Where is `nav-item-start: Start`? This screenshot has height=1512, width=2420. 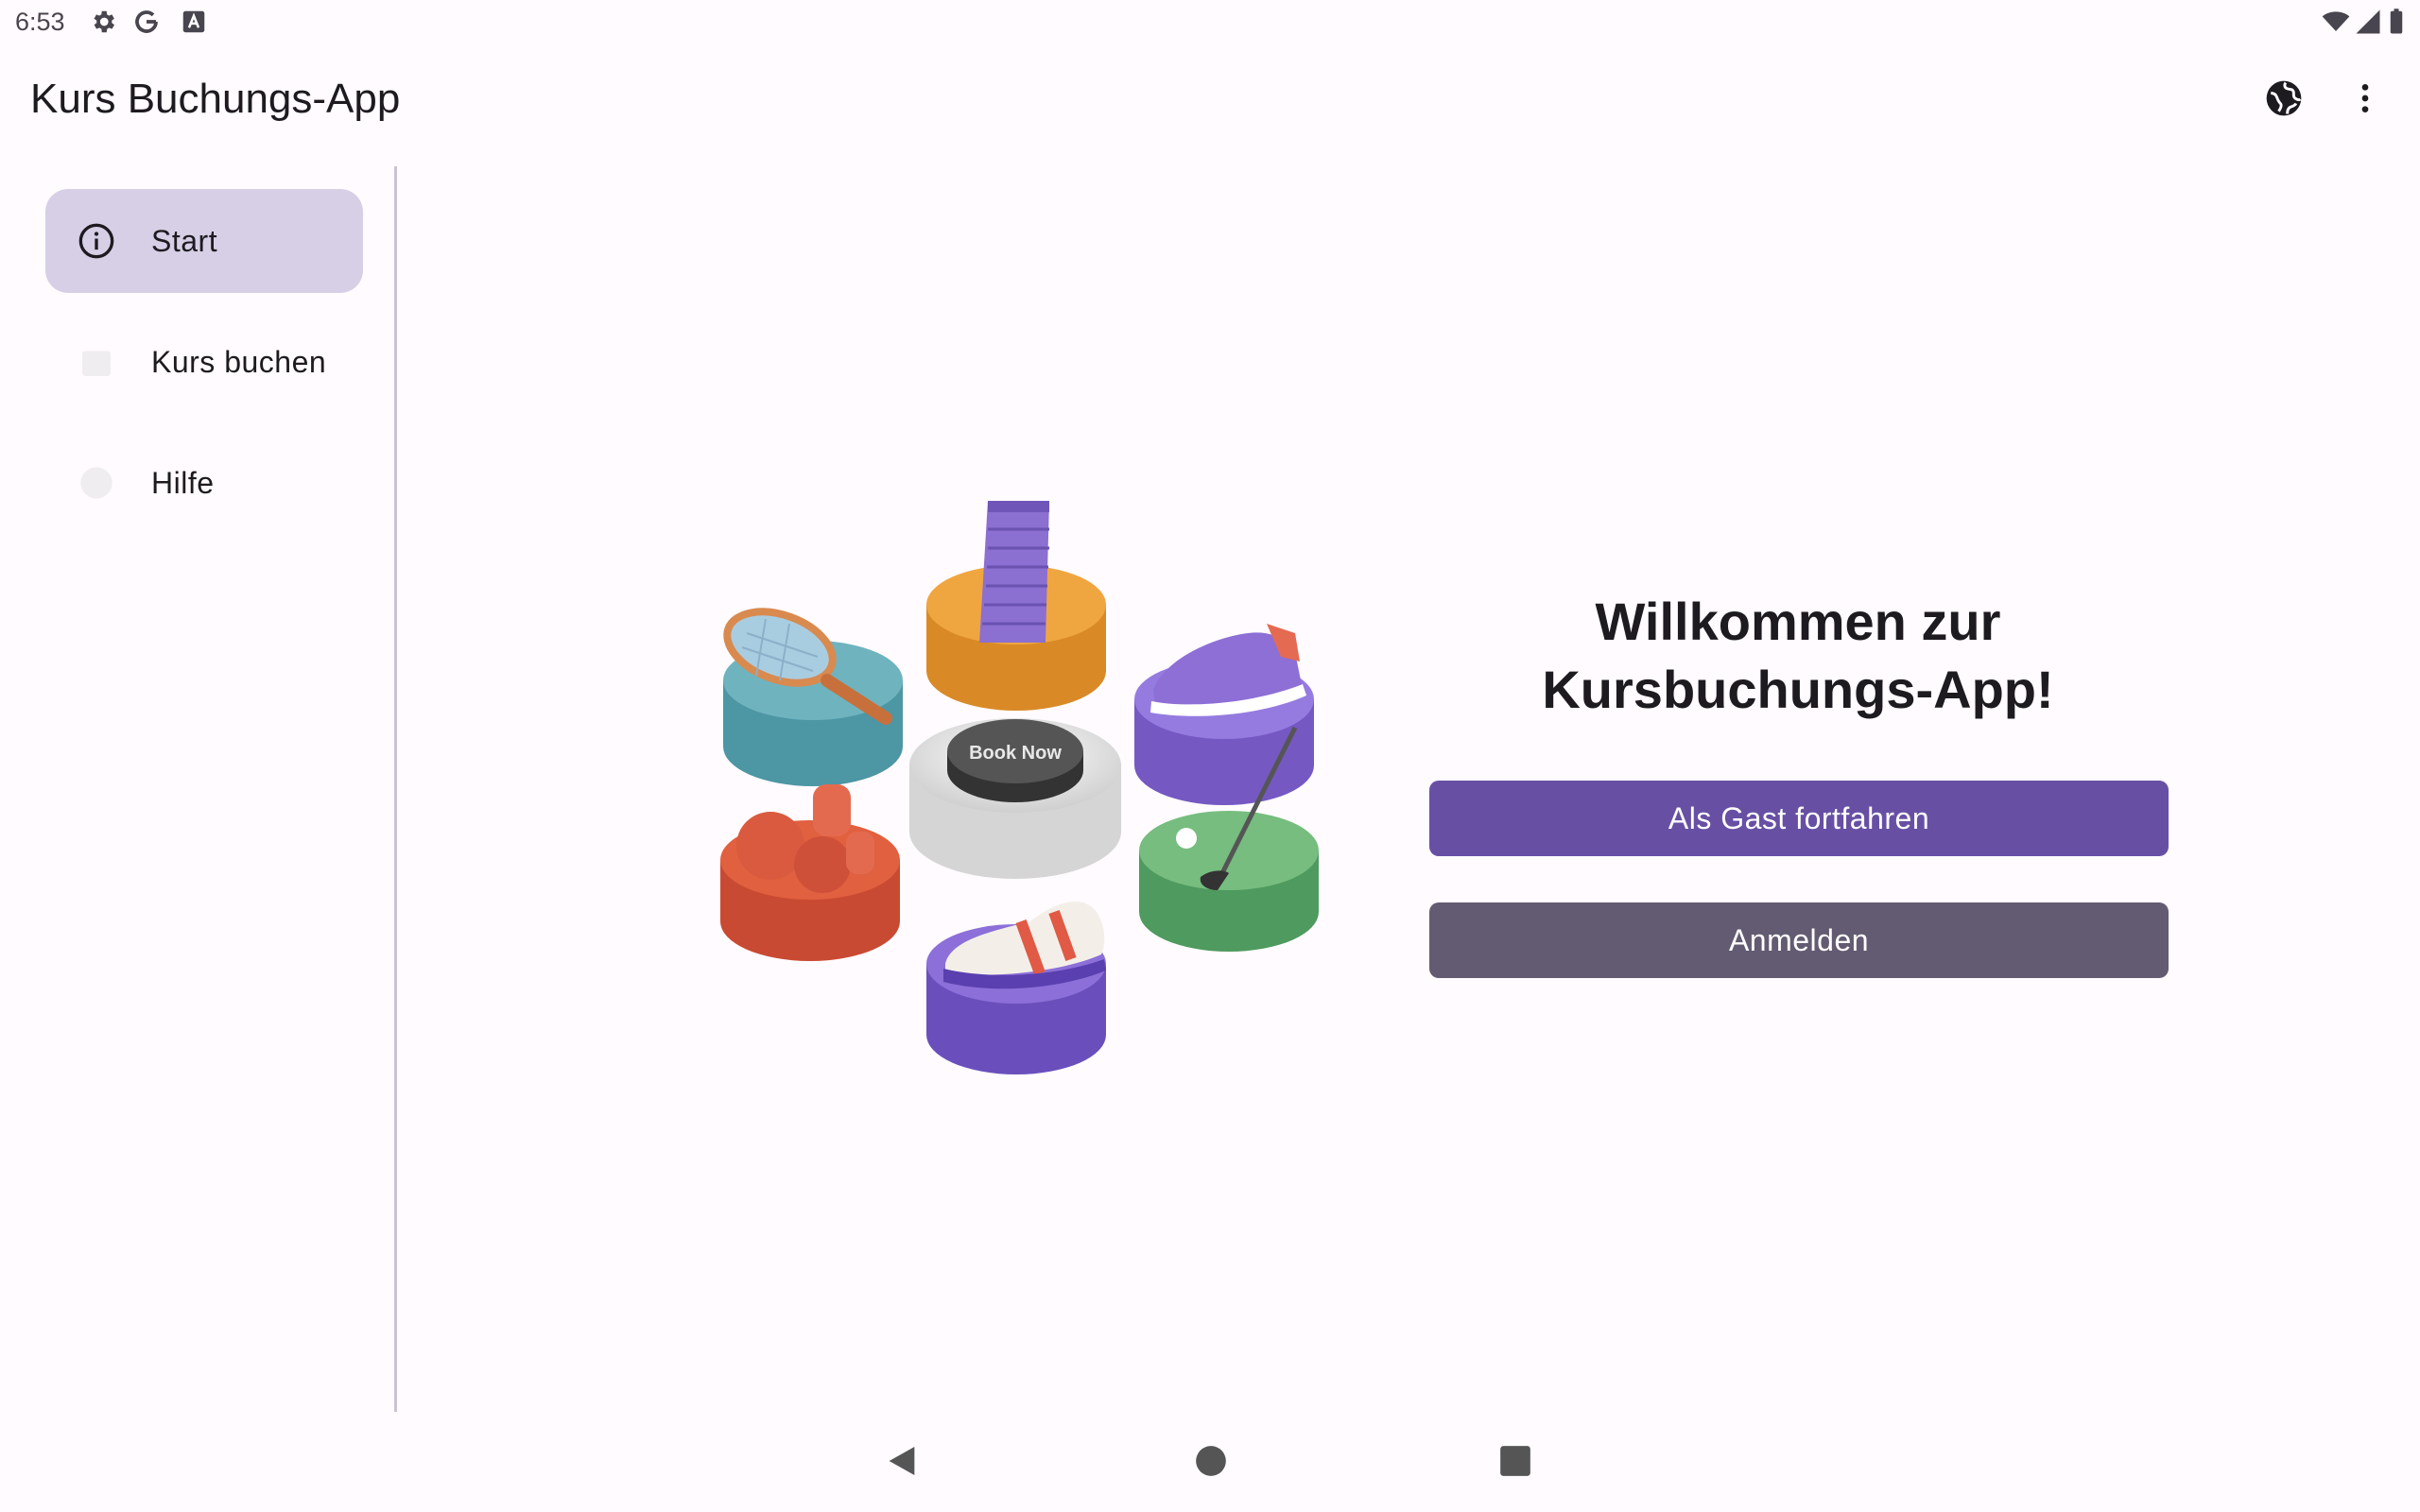 nav-item-start: Start is located at coordinates (204, 241).